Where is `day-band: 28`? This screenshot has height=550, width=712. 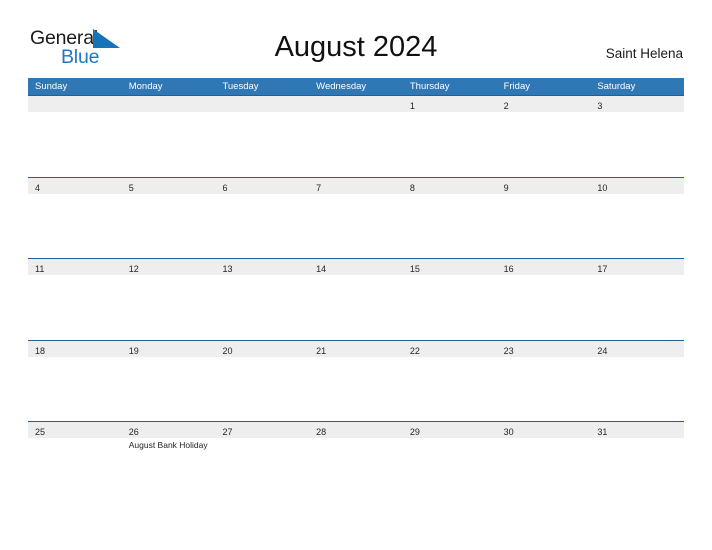 day-band: 28 is located at coordinates (356, 430).